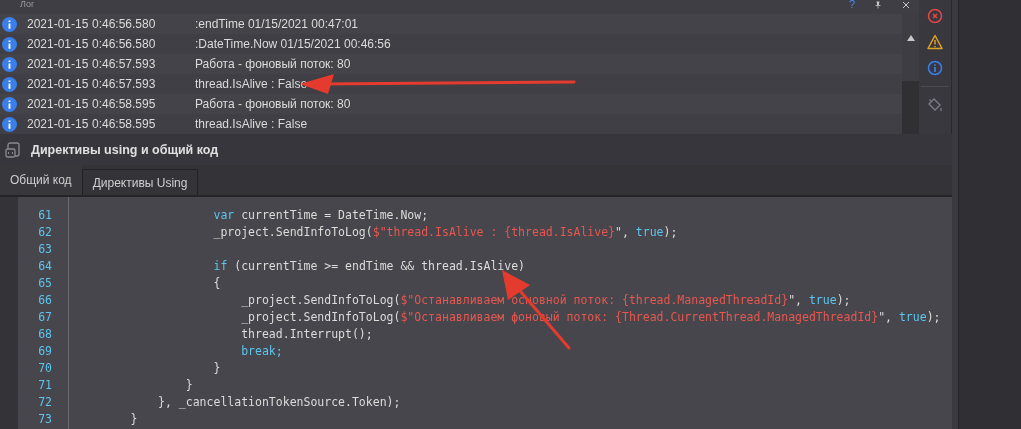  What do you see at coordinates (906, 5) in the screenshot?
I see `close-icon` at bounding box center [906, 5].